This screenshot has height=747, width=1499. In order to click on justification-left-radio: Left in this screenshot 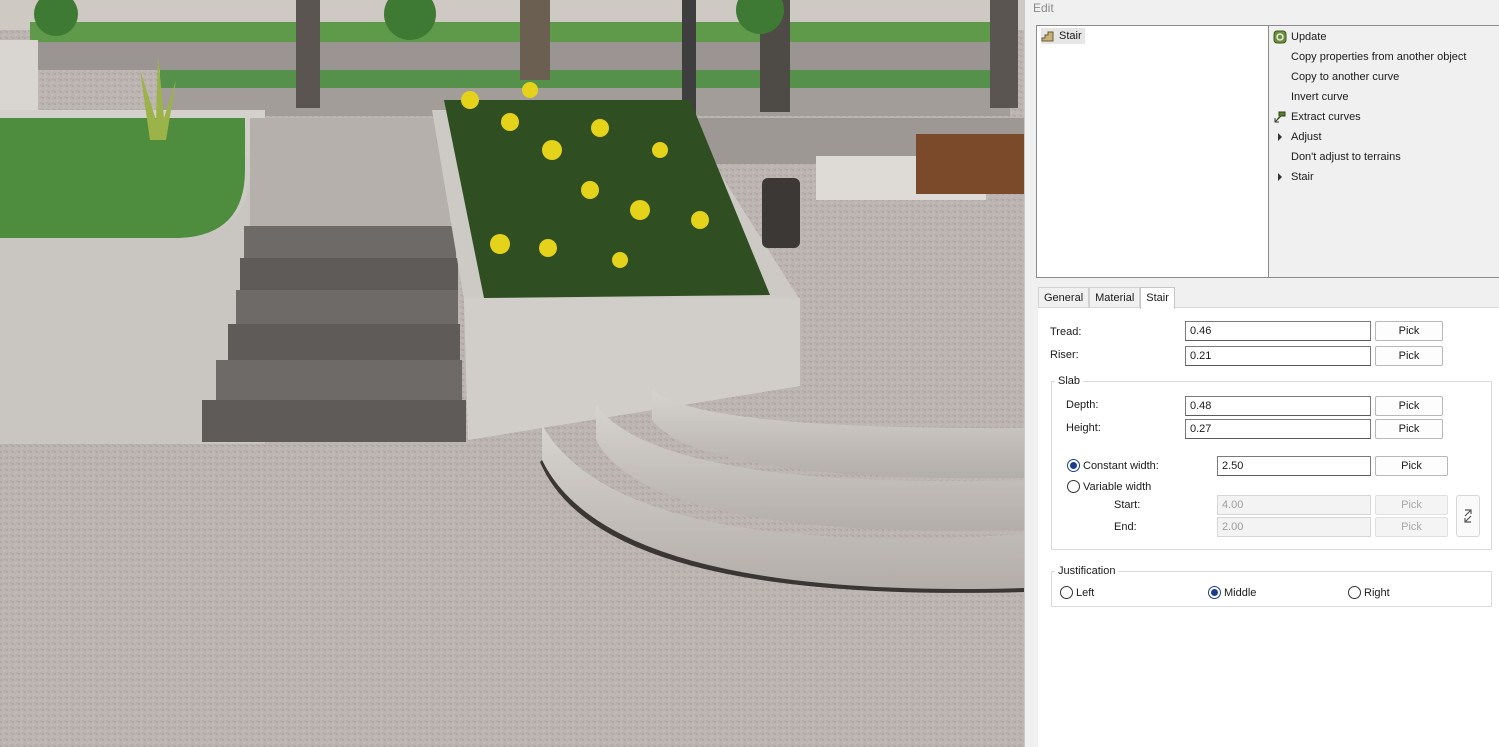, I will do `click(1077, 592)`.